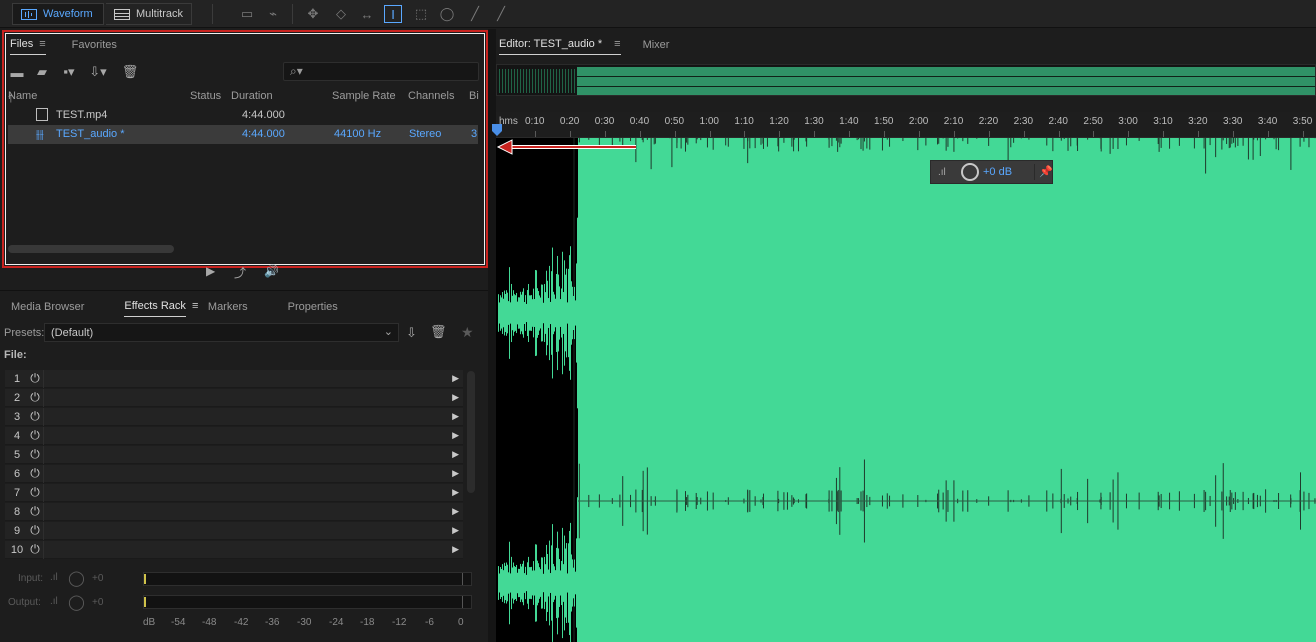 The image size is (1316, 642). Describe the element at coordinates (471, 432) in the screenshot. I see `rack-vertical-scrollbar` at that location.